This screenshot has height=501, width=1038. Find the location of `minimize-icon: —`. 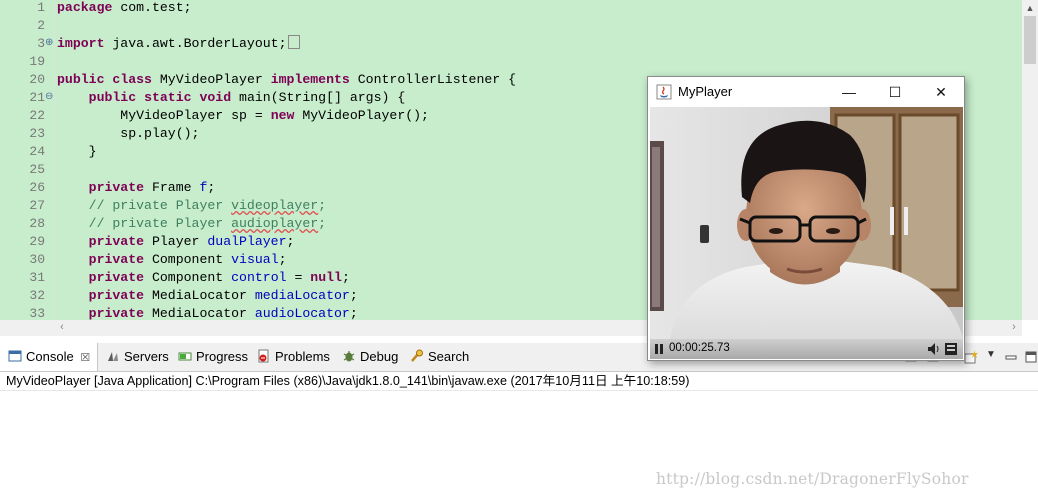

minimize-icon: — is located at coordinates (849, 92).